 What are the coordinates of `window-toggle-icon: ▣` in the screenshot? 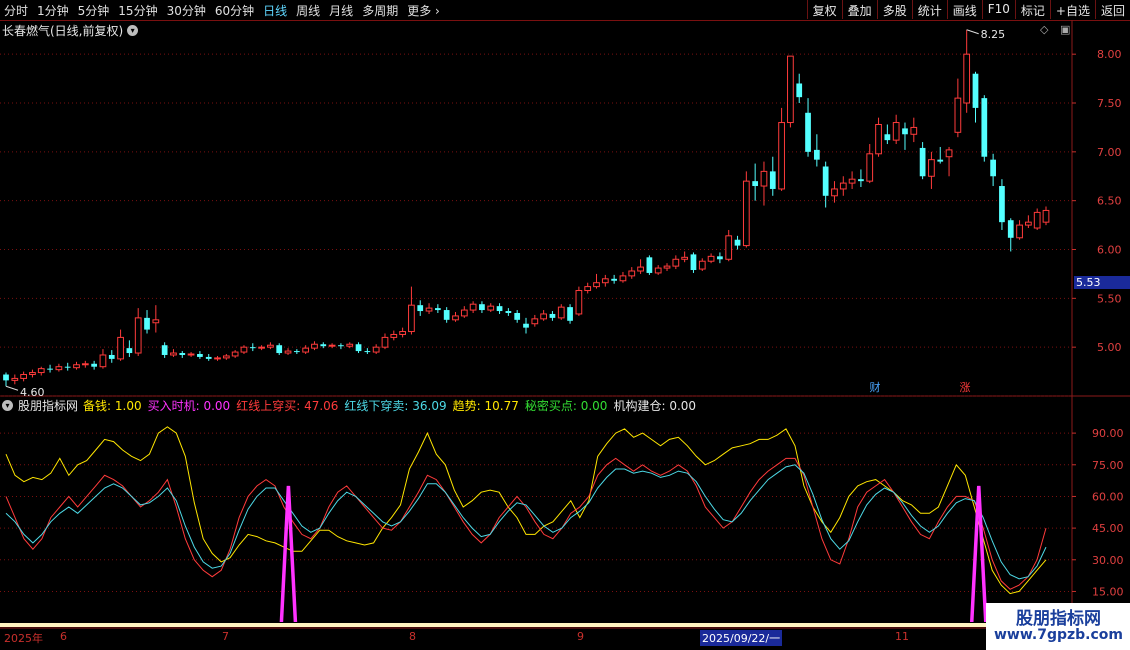 It's located at (1065, 29).